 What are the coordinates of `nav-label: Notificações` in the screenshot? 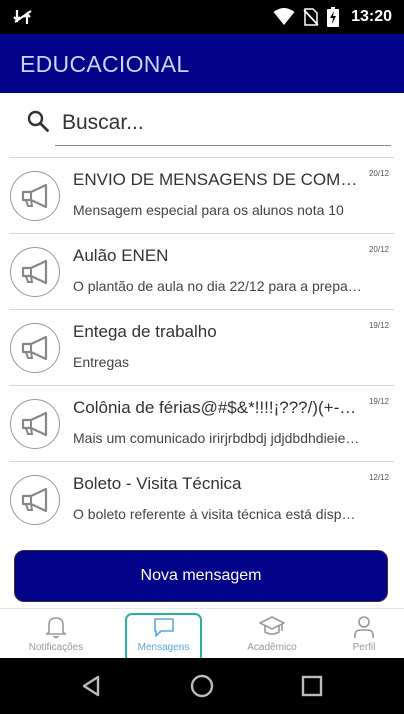 It's located at (56, 647).